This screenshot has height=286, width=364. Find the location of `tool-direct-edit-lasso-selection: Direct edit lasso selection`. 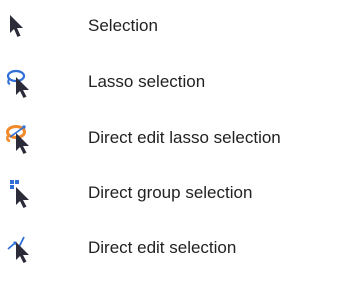

tool-direct-edit-lasso-selection: Direct edit lasso selection is located at coordinates (182, 139).